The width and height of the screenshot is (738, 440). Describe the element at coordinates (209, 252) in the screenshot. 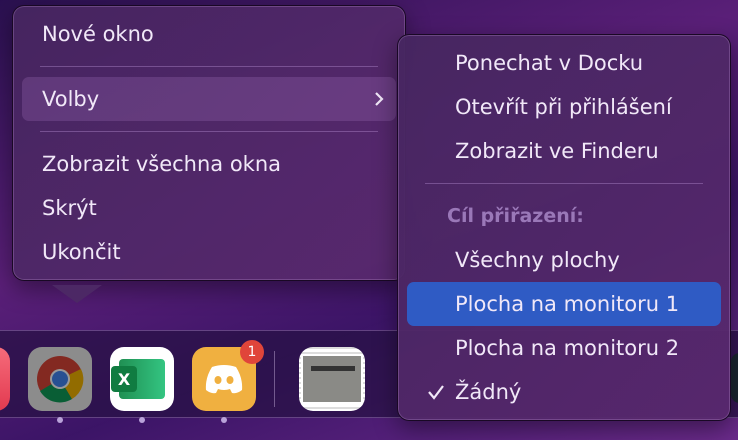

I see `menu-item: Ukončit` at that location.